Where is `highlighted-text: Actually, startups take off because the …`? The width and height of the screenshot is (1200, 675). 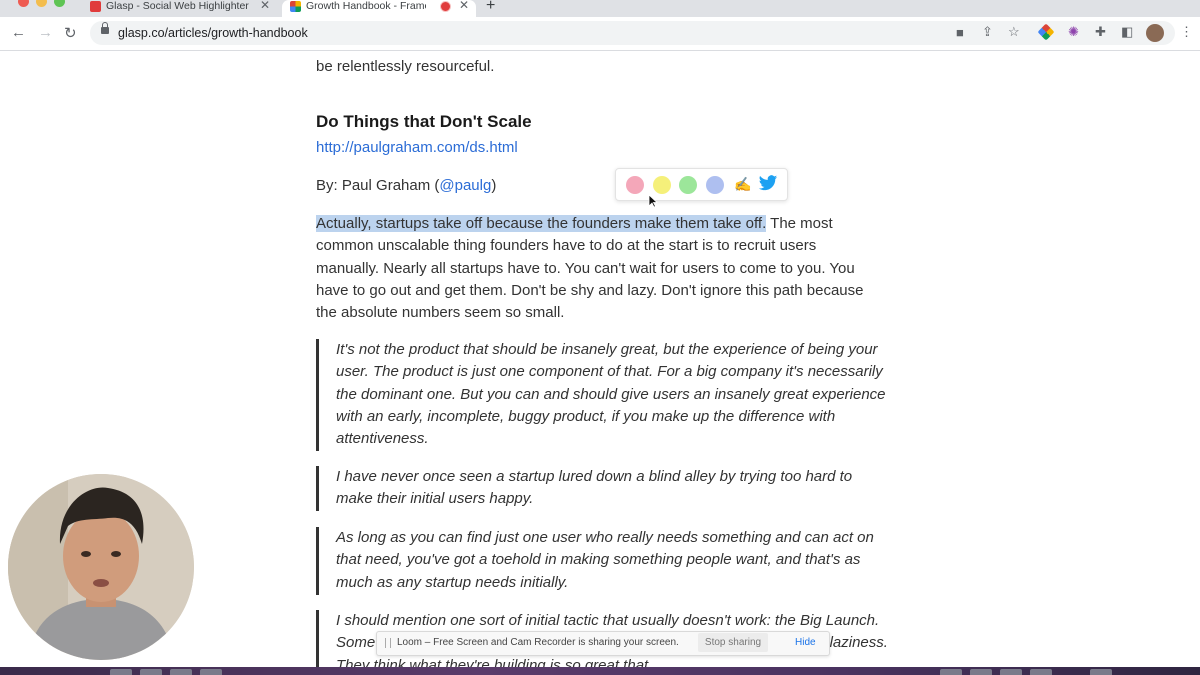
highlighted-text: Actually, startups take off because the … is located at coordinates (541, 223).